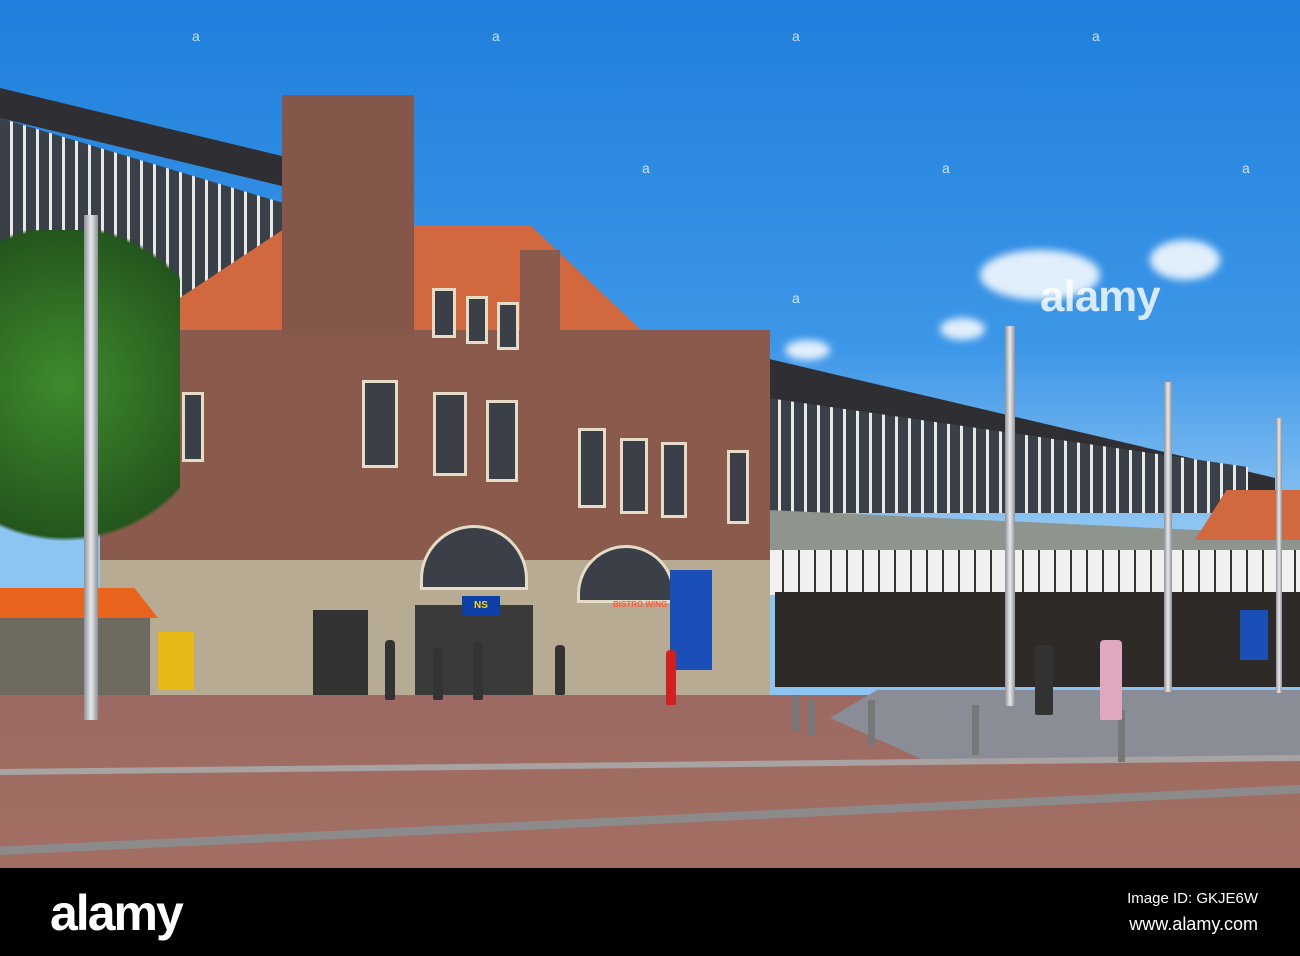 This screenshot has width=1300, height=956. I want to click on watermark-logo: alamy, so click(1100, 296).